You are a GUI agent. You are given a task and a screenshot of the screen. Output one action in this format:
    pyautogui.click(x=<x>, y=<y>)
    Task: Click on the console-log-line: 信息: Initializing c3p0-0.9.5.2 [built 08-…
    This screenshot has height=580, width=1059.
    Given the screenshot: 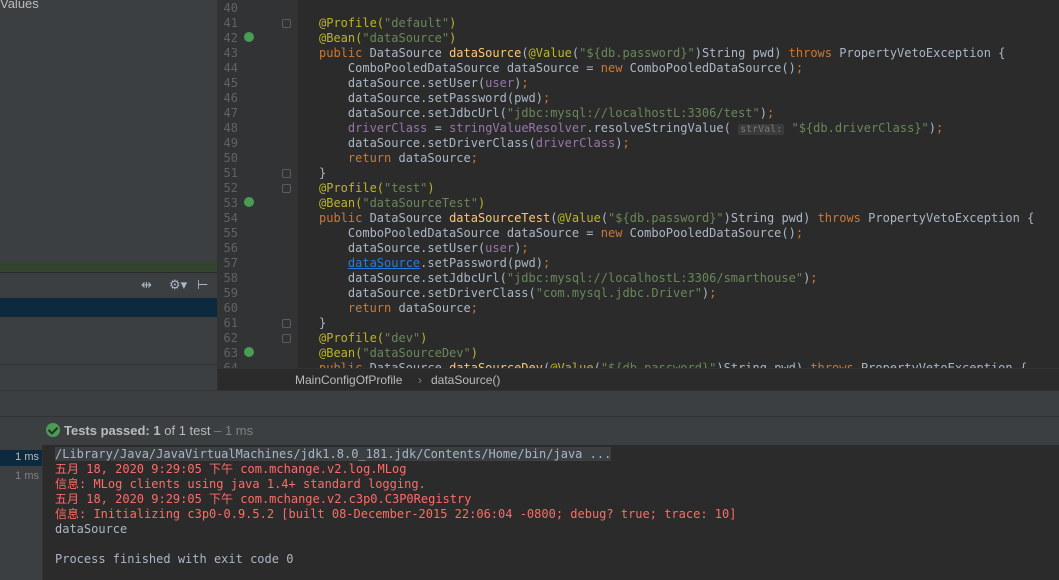 What is the action you would take?
    pyautogui.click(x=396, y=514)
    